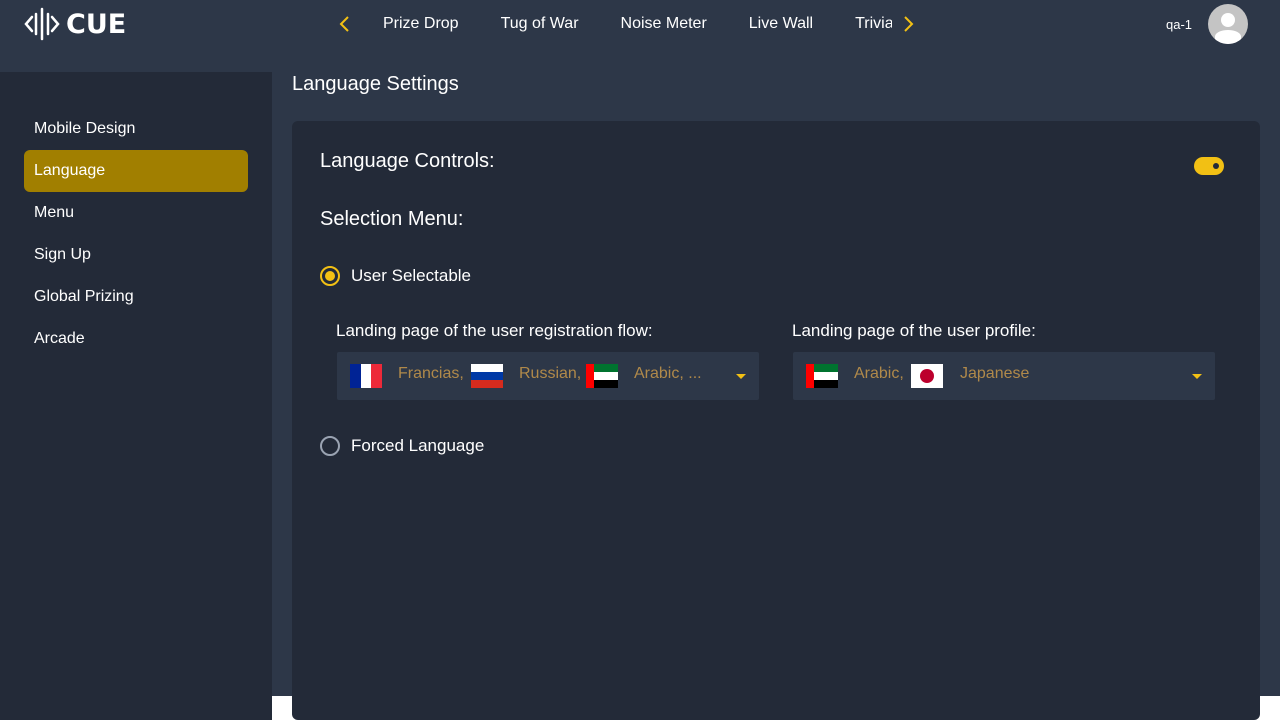  I want to click on logo: CUE, so click(75, 24).